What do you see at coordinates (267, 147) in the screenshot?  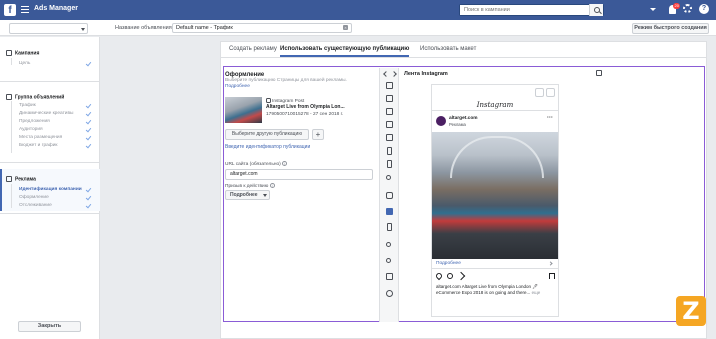 I see `enter-post-id-link: Введите идентификатор публикации` at bounding box center [267, 147].